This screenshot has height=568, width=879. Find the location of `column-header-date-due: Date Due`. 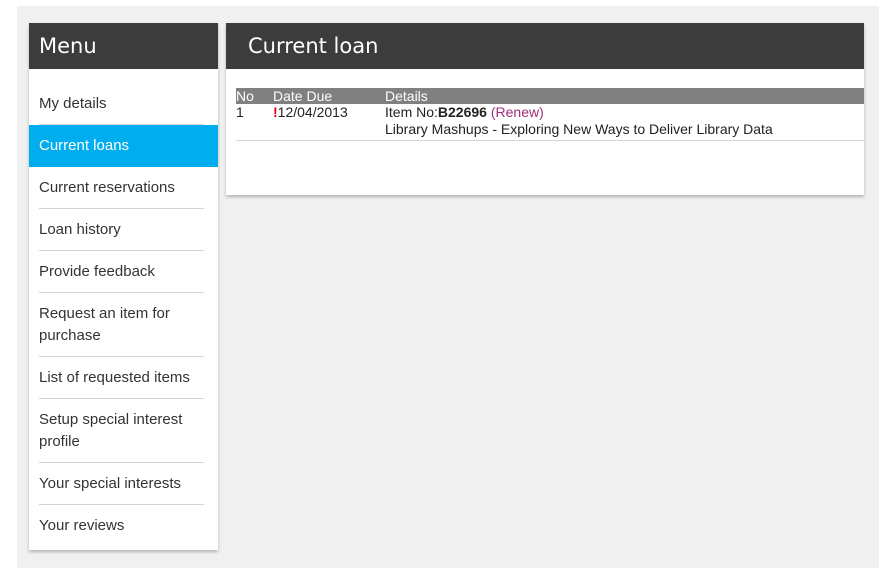

column-header-date-due: Date Due is located at coordinates (329, 96).